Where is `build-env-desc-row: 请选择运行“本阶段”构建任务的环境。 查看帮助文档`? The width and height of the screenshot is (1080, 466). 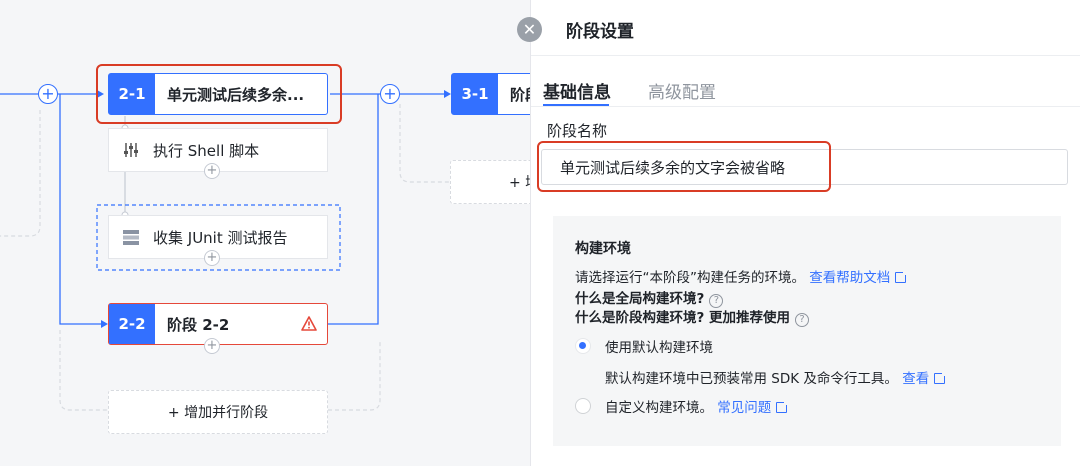 build-env-desc-row: 请选择运行“本阶段”构建任务的环境。 查看帮助文档 is located at coordinates (742, 276).